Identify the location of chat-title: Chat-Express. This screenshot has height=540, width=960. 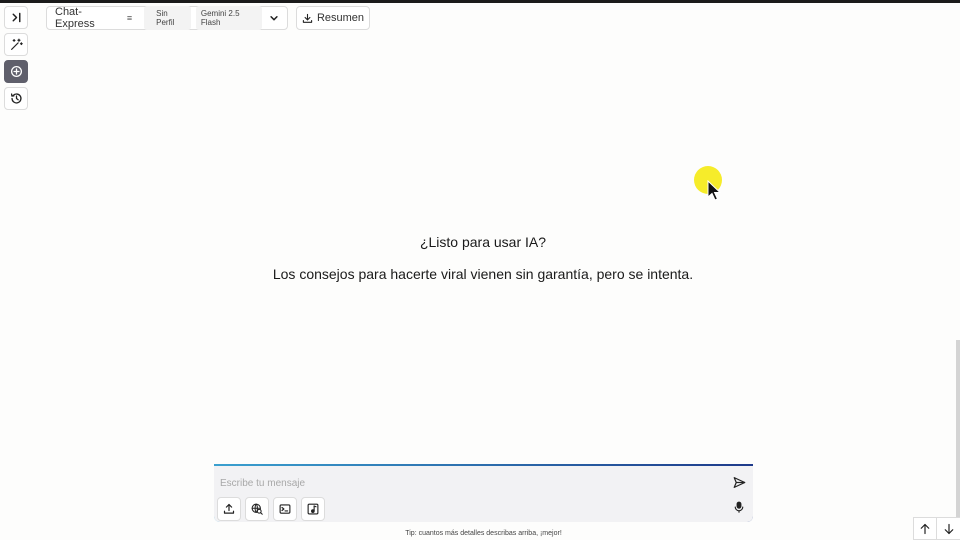
(75, 18).